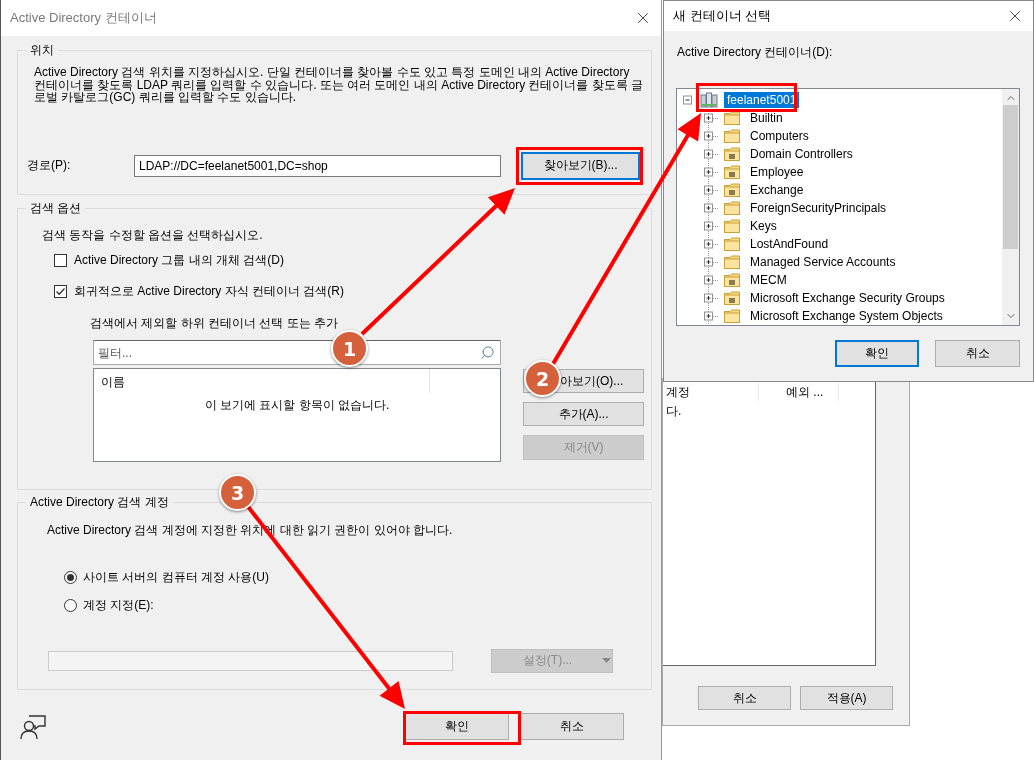 The width and height of the screenshot is (1034, 760). I want to click on checkbox-label: 회귀적으로 Active Directory 자식 컨테이너 검색(R), so click(209, 291).